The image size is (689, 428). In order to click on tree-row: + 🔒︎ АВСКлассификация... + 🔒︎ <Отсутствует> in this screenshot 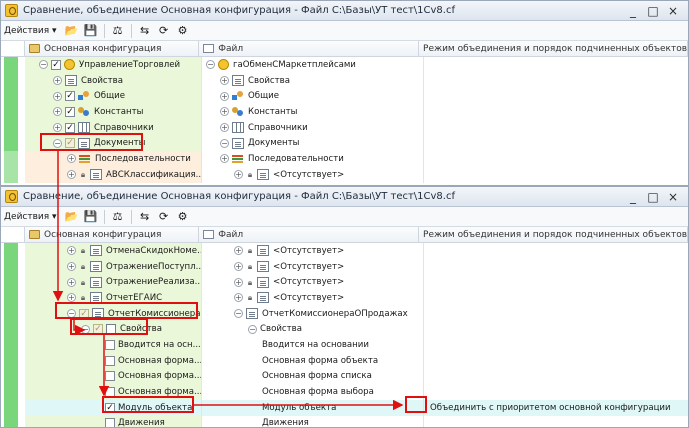, I will do `click(344, 174)`.